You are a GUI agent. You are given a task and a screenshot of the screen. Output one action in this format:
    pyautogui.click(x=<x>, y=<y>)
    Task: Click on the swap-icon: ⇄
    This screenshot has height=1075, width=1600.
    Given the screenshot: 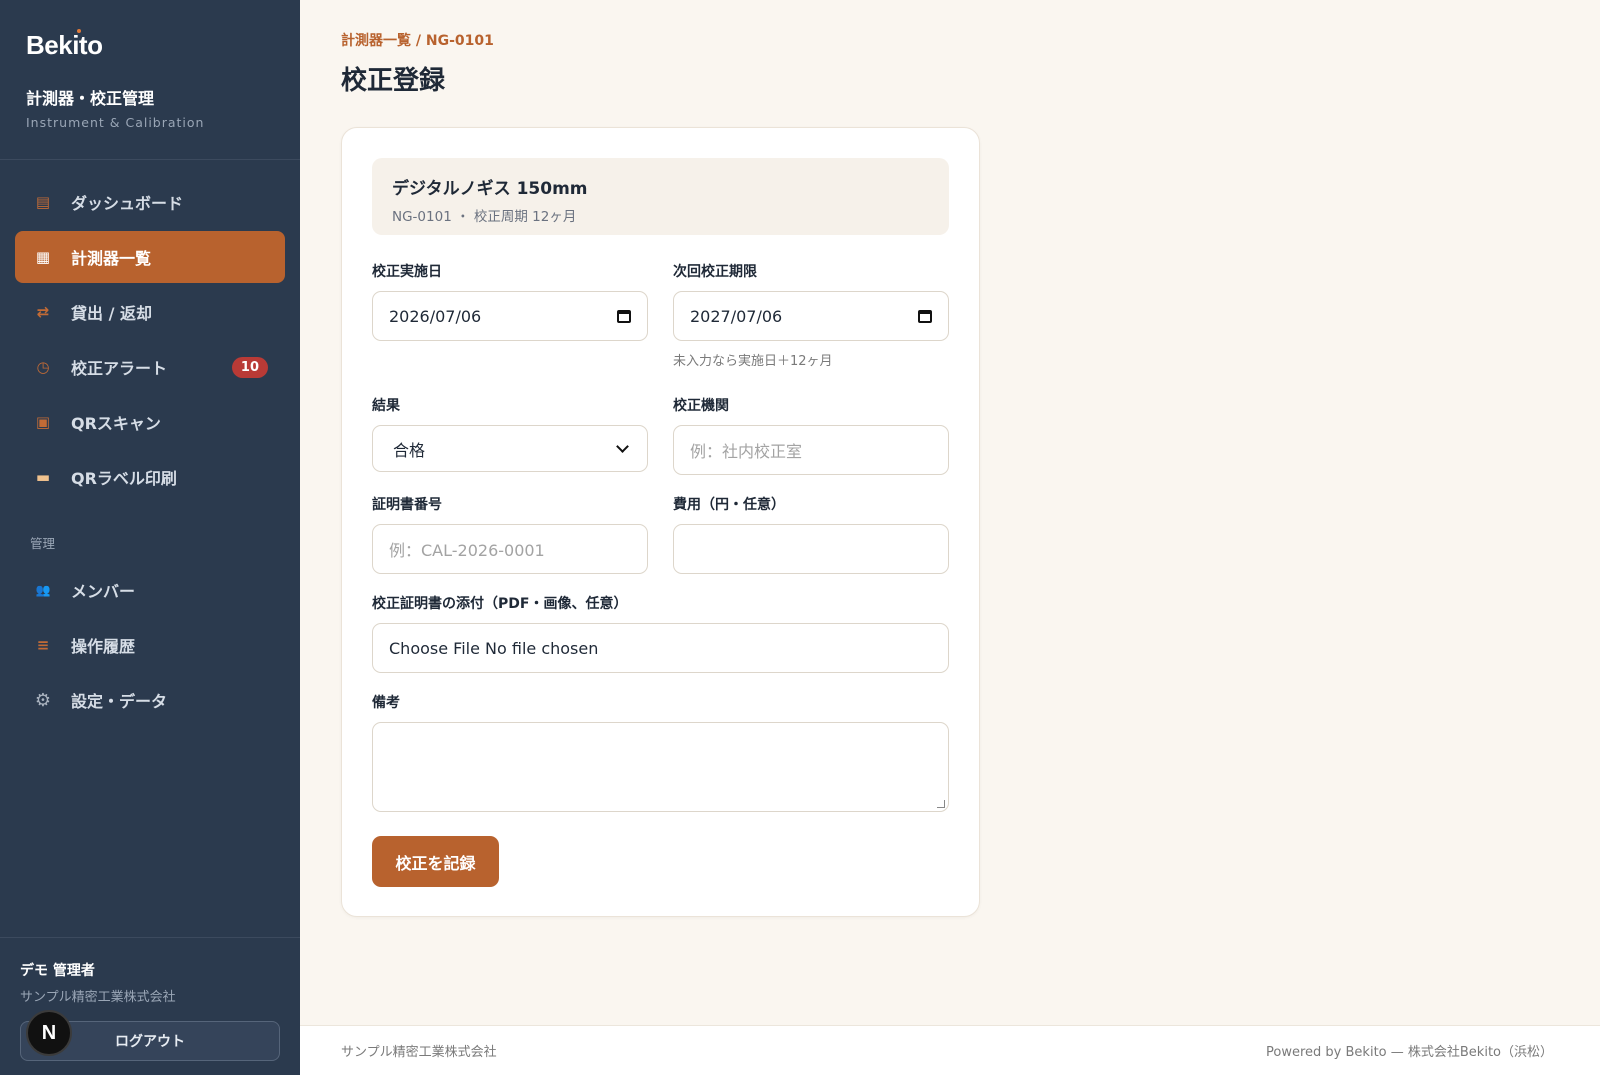 What is the action you would take?
    pyautogui.click(x=43, y=312)
    